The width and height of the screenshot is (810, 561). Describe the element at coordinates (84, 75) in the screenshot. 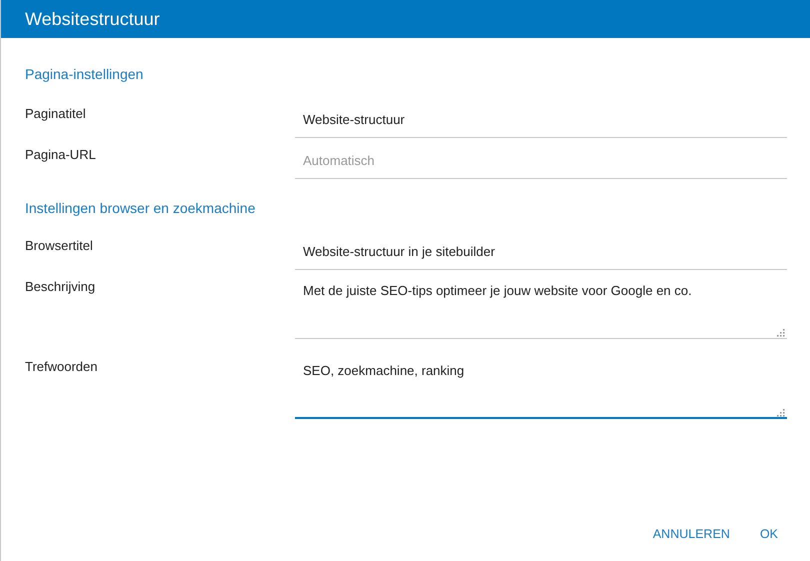

I see `section-heading: Pagina-instellingen` at that location.